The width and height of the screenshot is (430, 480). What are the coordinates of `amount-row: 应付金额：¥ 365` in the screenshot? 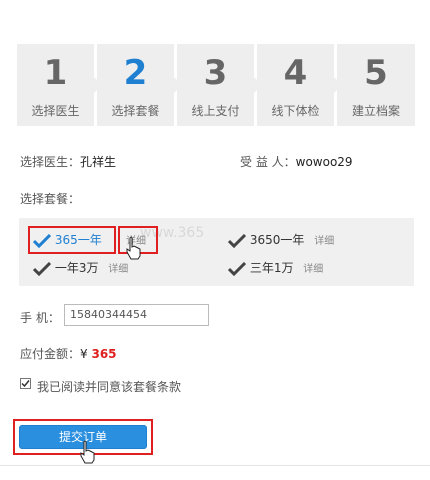 It's located at (68, 353).